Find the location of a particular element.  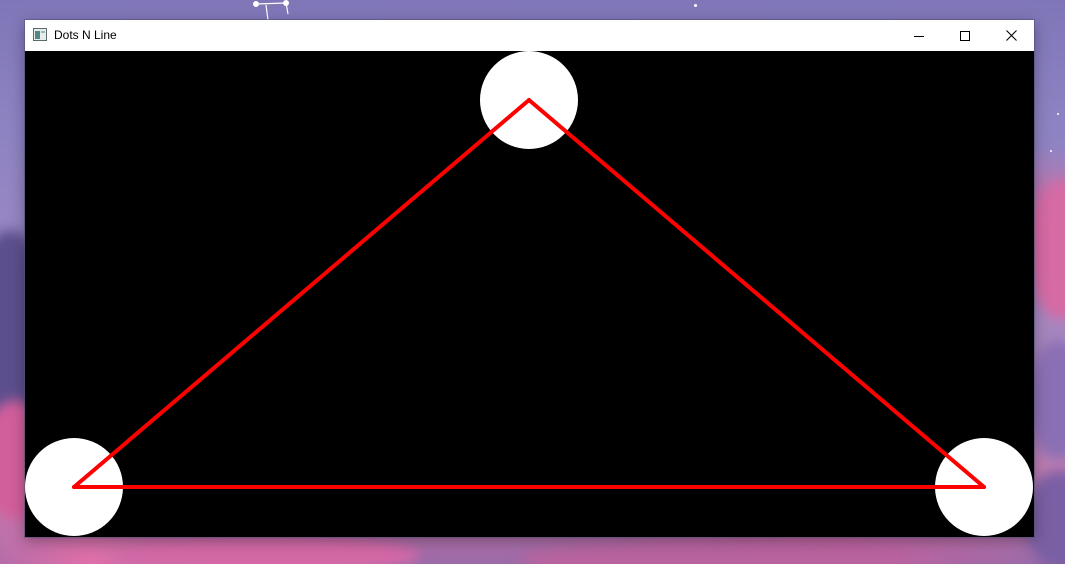

minimize-icon is located at coordinates (919, 36).